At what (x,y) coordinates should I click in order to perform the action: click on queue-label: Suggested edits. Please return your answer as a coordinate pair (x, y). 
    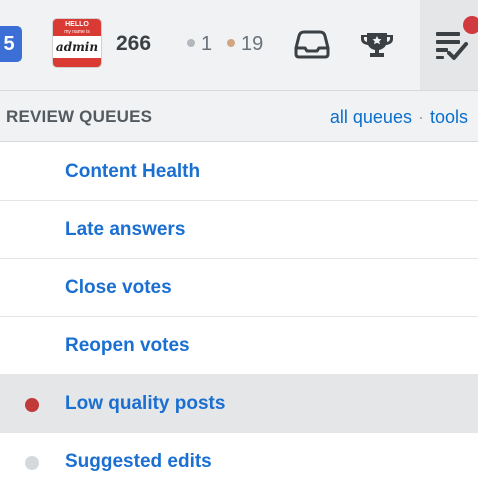
    Looking at the image, I should click on (138, 461).